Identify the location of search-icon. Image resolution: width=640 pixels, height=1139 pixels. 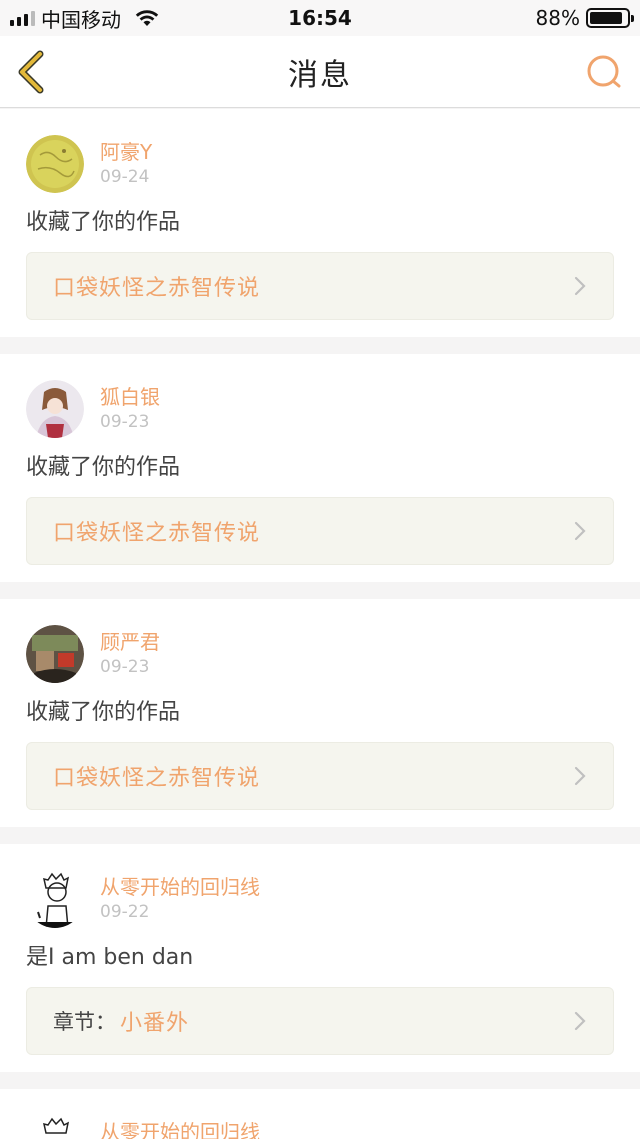
(604, 72).